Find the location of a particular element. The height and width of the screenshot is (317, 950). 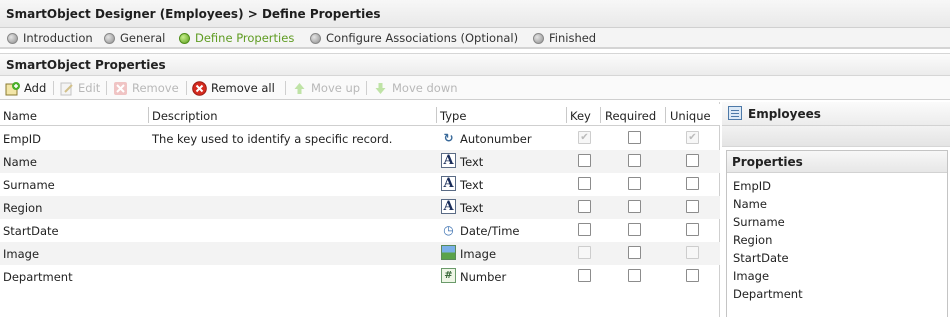

column-header-required: Required is located at coordinates (630, 116).